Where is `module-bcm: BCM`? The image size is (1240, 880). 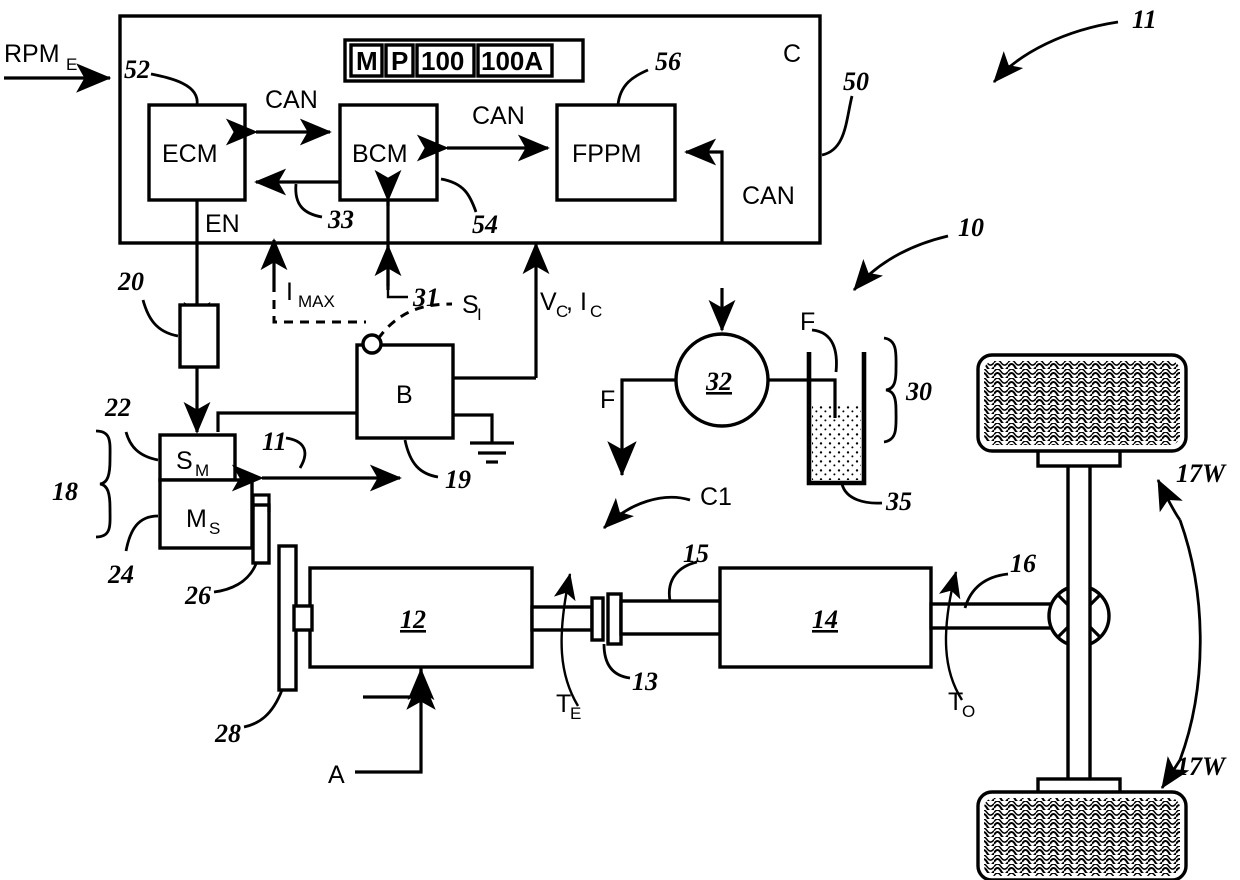
module-bcm: BCM is located at coordinates (388, 152).